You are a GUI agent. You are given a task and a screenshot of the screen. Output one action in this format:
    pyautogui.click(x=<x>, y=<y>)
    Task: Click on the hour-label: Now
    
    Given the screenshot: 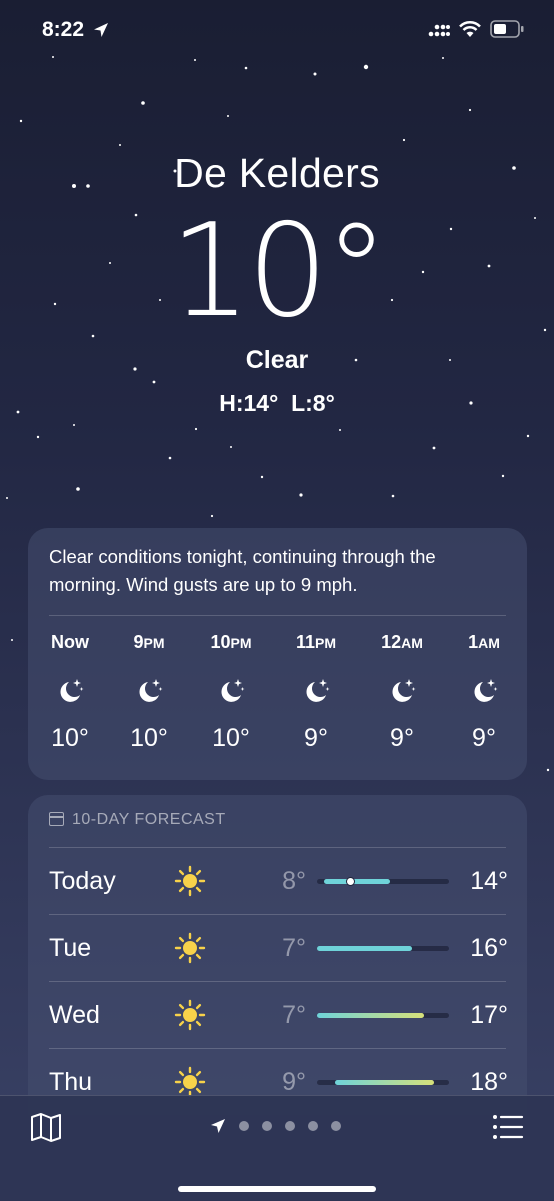 What is the action you would take?
    pyautogui.click(x=70, y=642)
    